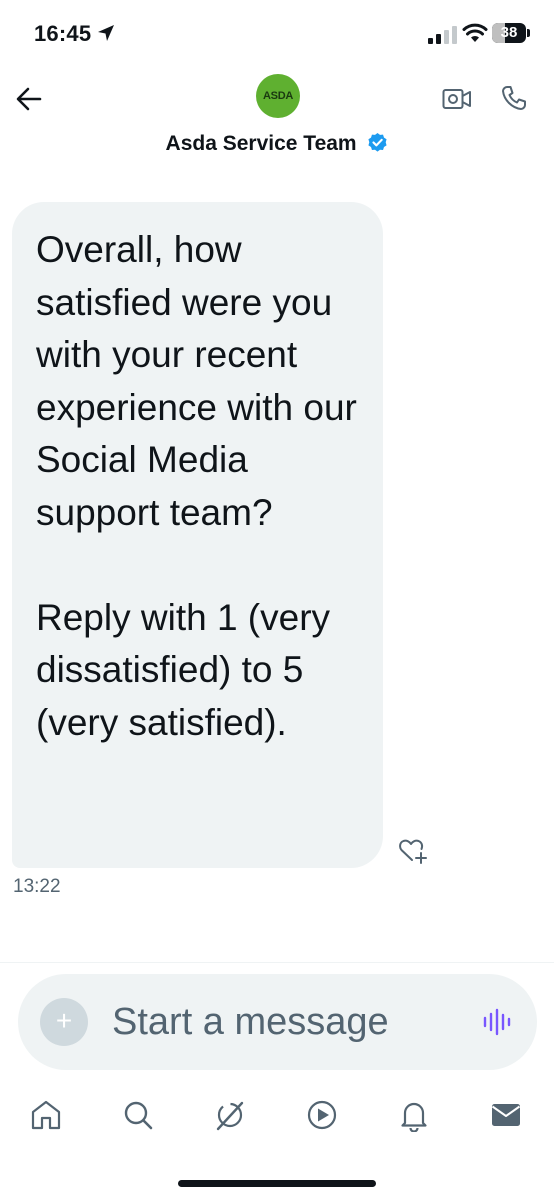 The image size is (554, 1199). I want to click on avatar-logo-text: ASDA, so click(278, 96).